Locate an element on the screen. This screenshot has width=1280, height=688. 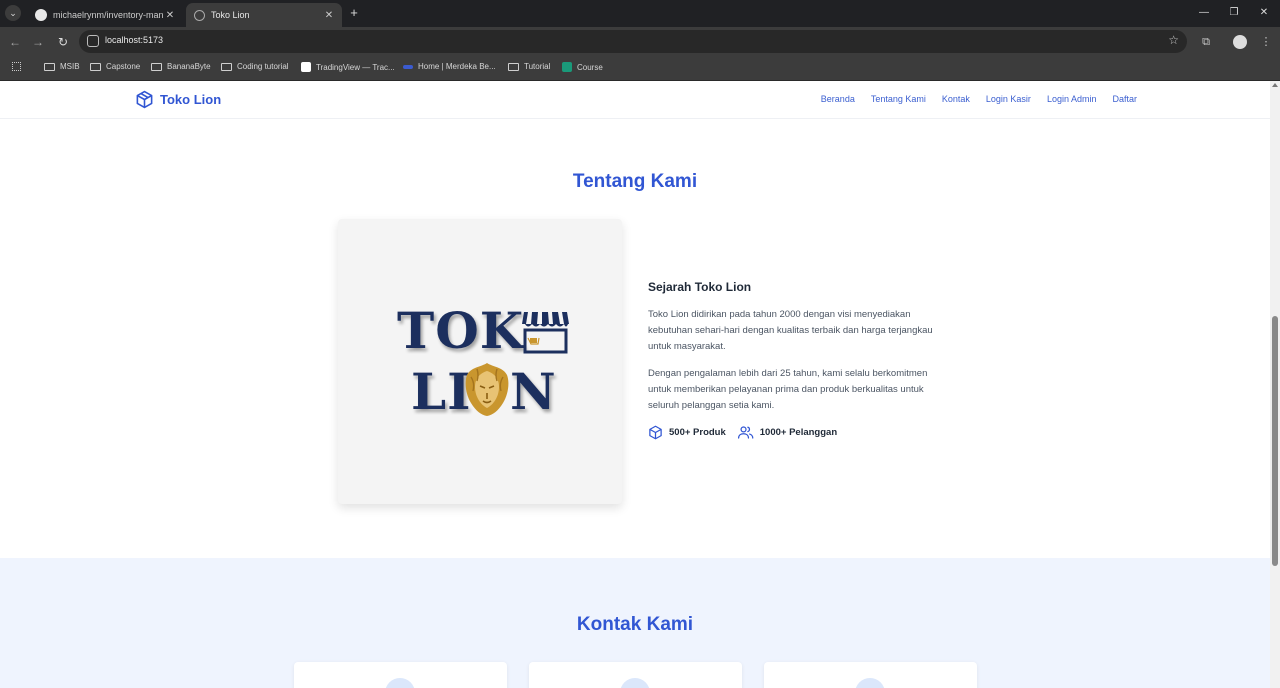
github-icon is located at coordinates (41, 15).